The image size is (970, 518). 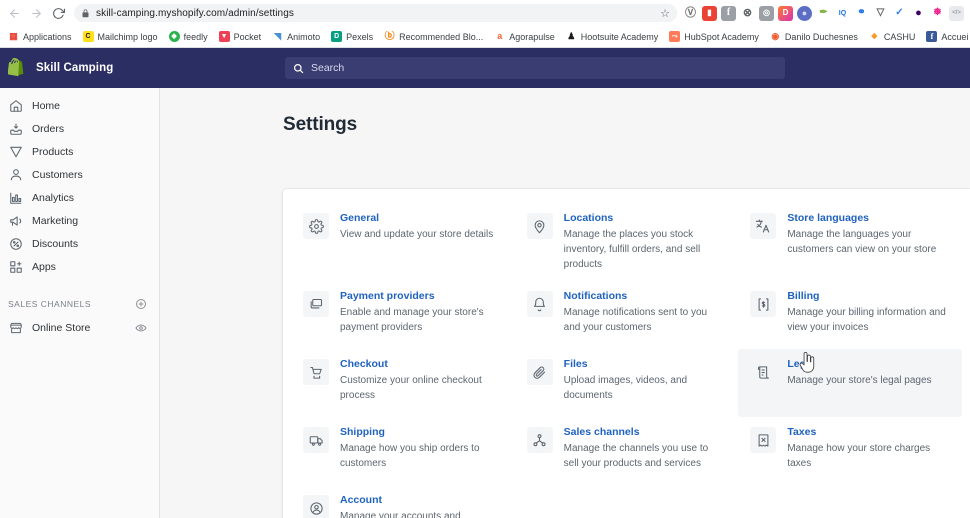 What do you see at coordinates (79, 197) in the screenshot?
I see `sidebar-item-analytics: Analytics` at bounding box center [79, 197].